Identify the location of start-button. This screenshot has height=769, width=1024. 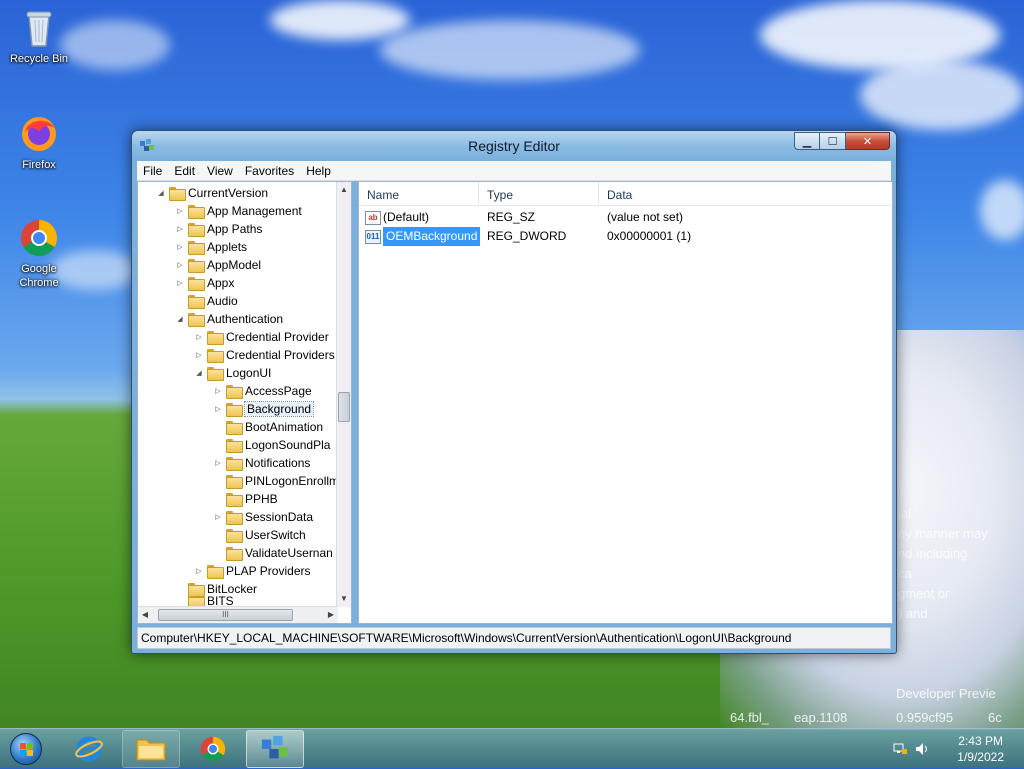
(26, 749).